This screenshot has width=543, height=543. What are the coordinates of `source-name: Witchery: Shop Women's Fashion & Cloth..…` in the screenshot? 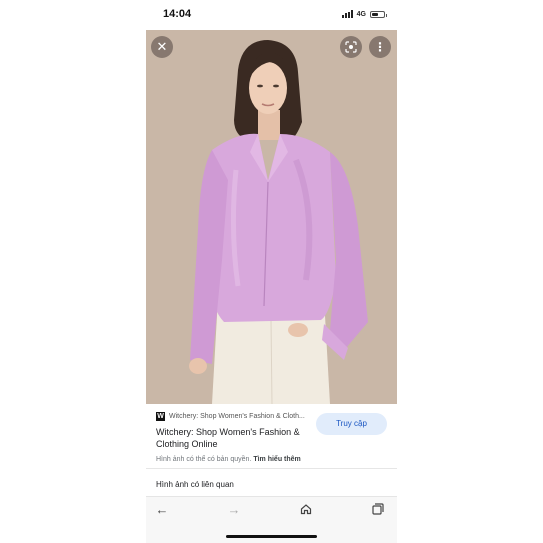 It's located at (237, 416).